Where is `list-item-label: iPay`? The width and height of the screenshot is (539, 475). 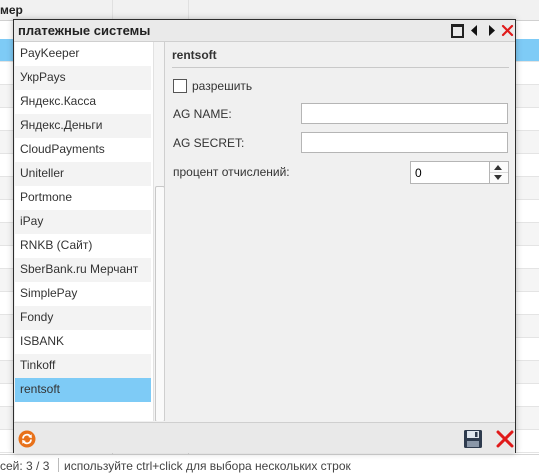
list-item-label: iPay is located at coordinates (32, 221).